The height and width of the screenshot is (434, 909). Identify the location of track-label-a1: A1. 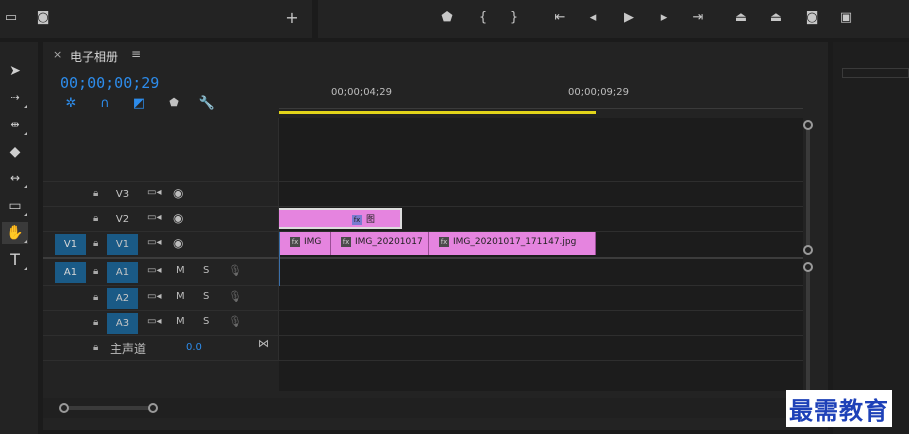
(122, 272).